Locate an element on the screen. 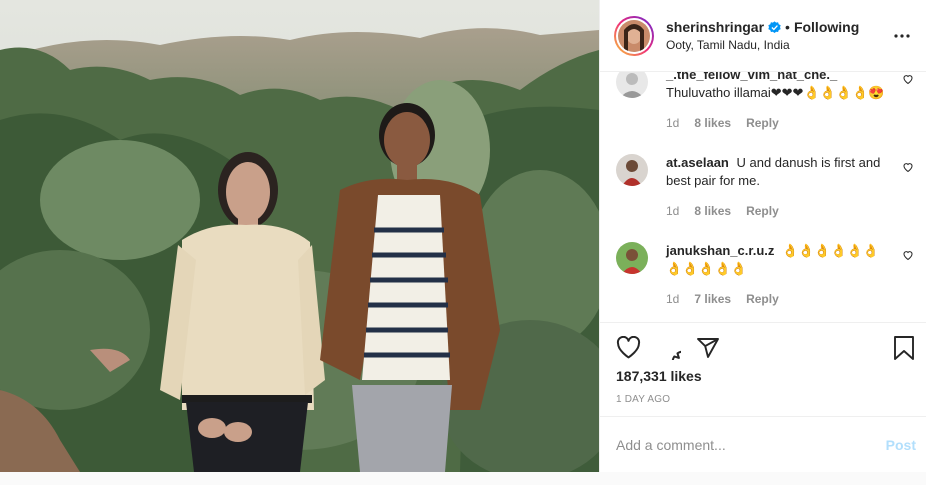 The width and height of the screenshot is (926, 485). following-button: Following is located at coordinates (826, 27).